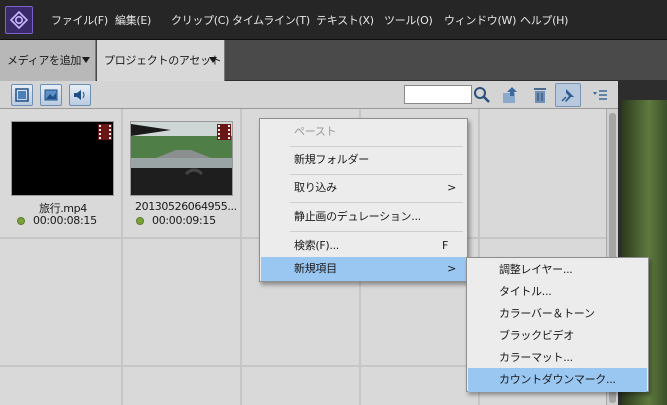 This screenshot has height=405, width=667. I want to click on menu-help: ヘルプ(H), so click(544, 20).